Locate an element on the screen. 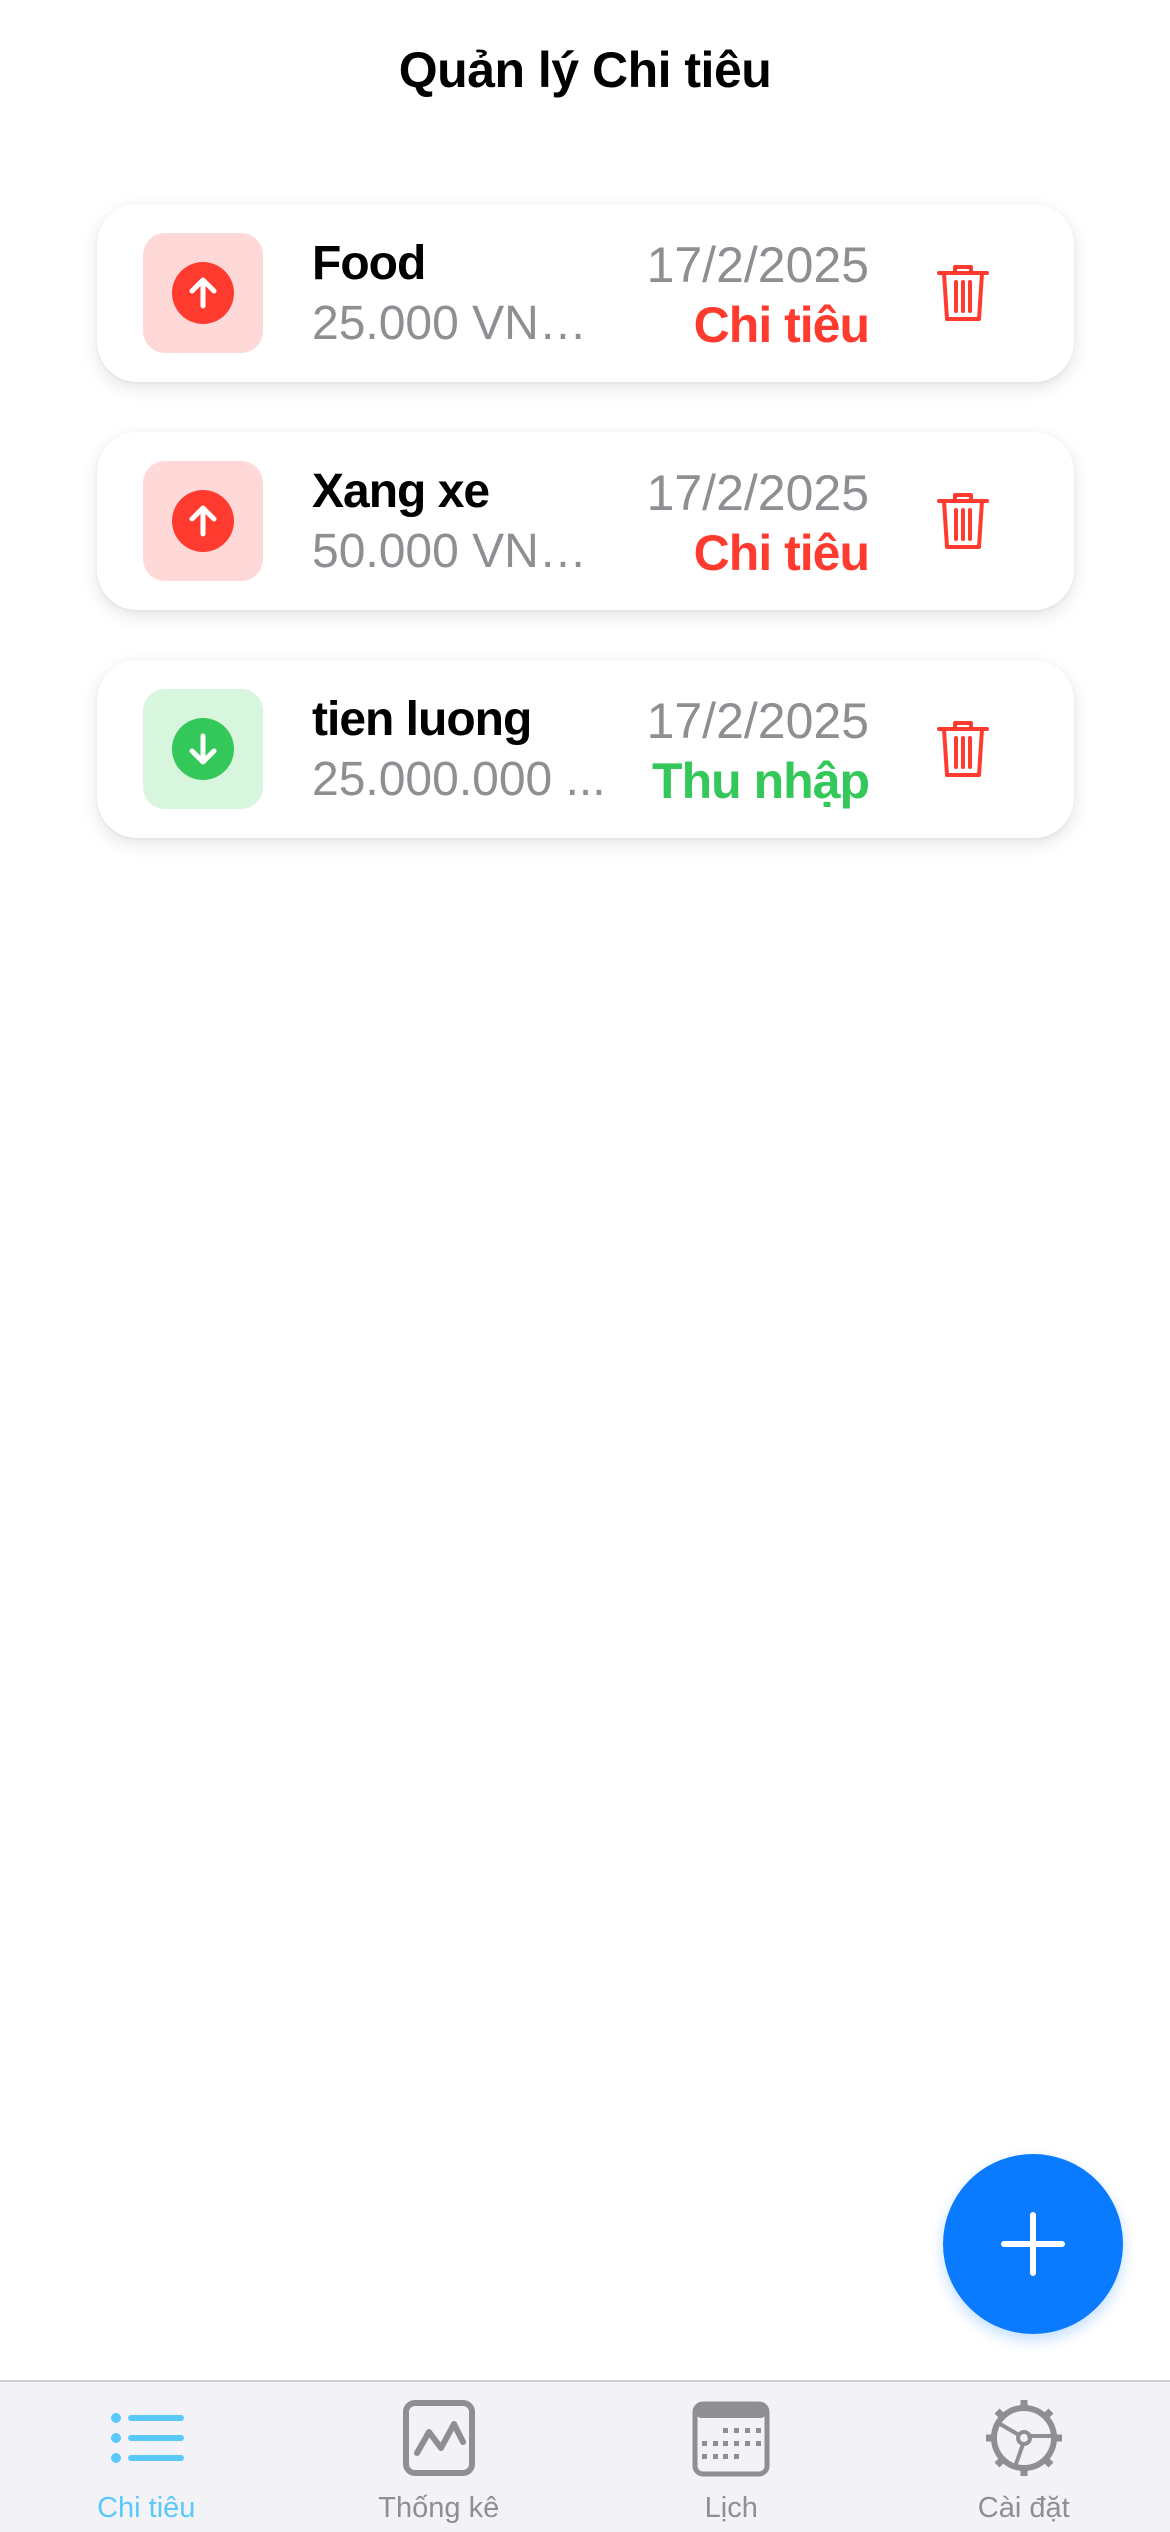  tab-chi-tieu: Chi tiêu is located at coordinates (146, 2457).